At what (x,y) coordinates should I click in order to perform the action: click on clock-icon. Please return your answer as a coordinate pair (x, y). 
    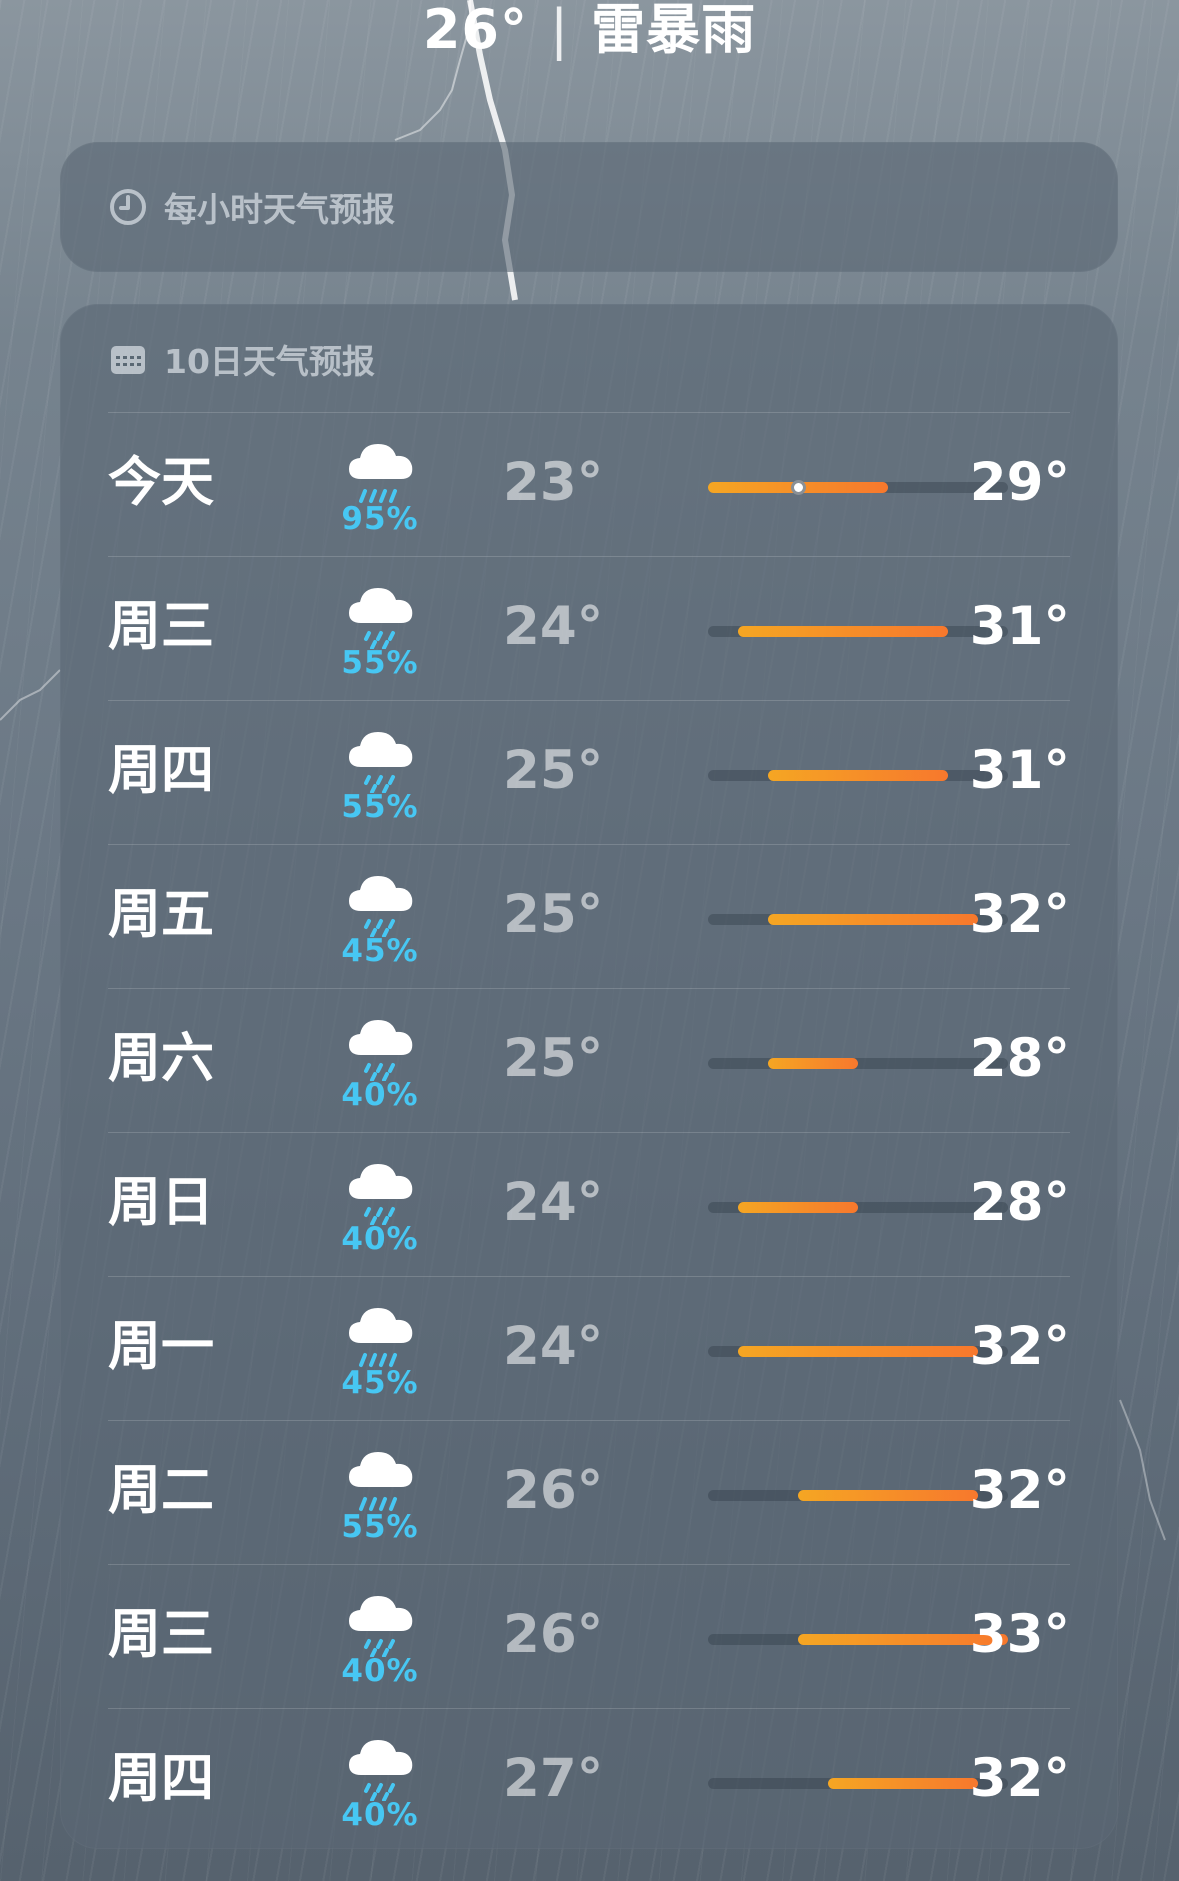
    Looking at the image, I should click on (128, 207).